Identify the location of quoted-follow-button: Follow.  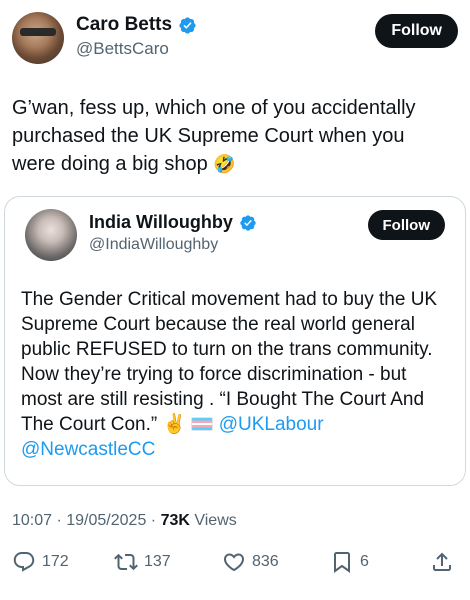
(406, 225).